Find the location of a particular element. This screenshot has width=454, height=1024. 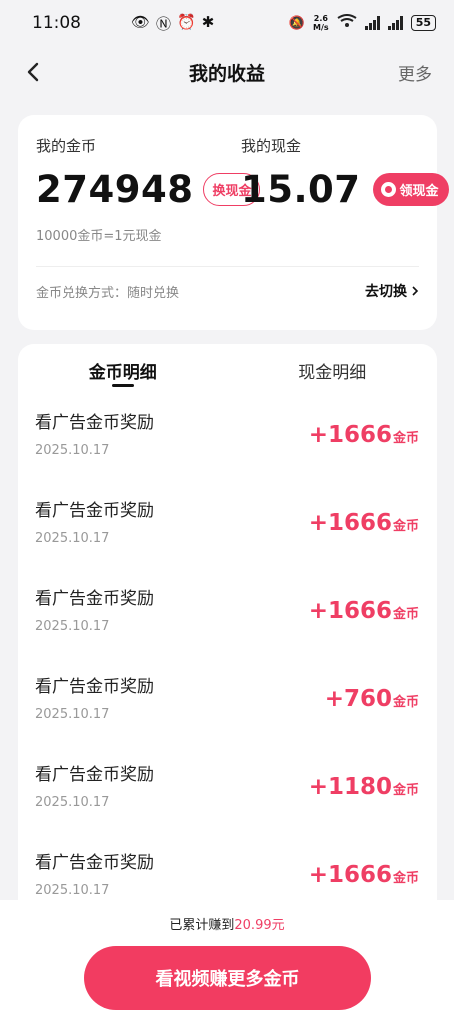

eye-icon: 👁 is located at coordinates (141, 21).